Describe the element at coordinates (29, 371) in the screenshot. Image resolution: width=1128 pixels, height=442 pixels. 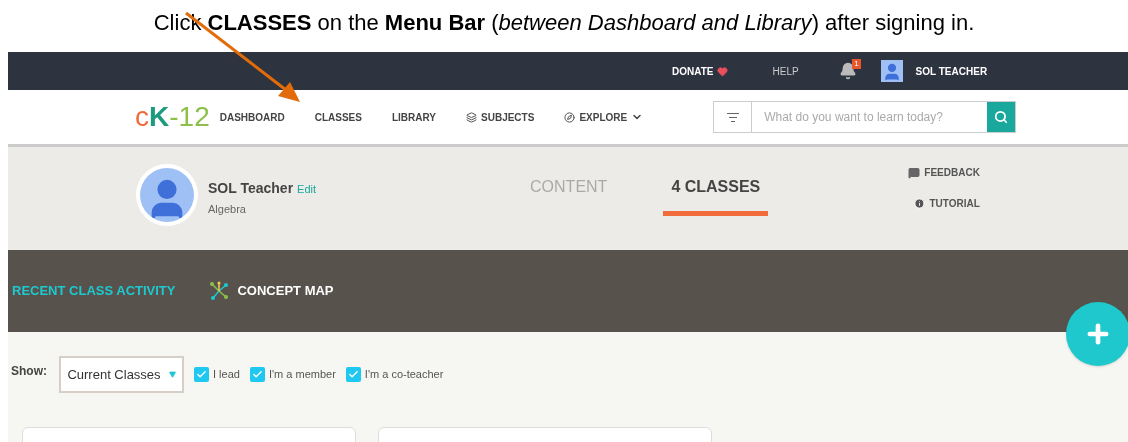
I see `show-label: Show:` at that location.